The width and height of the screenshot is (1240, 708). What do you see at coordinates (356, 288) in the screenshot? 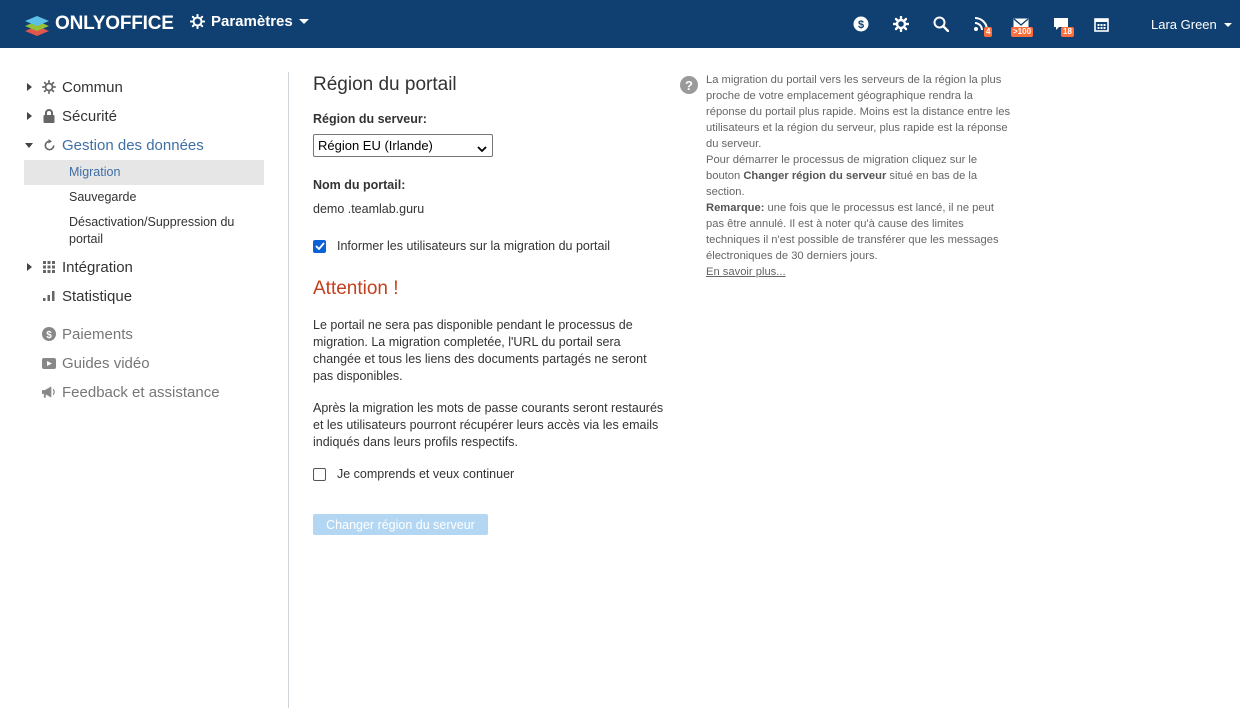
I see `attention-title: Attention !` at bounding box center [356, 288].